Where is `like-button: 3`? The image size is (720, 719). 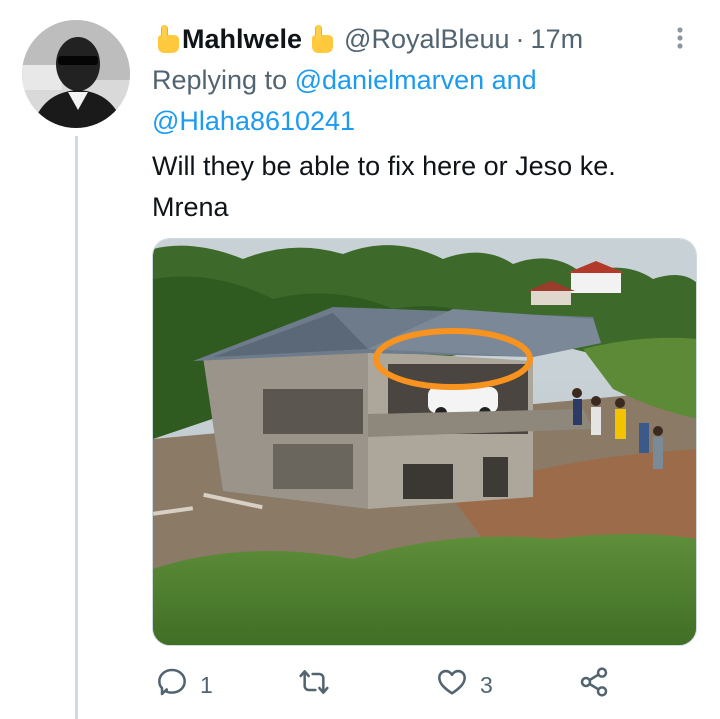
like-button: 3 is located at coordinates (464, 685).